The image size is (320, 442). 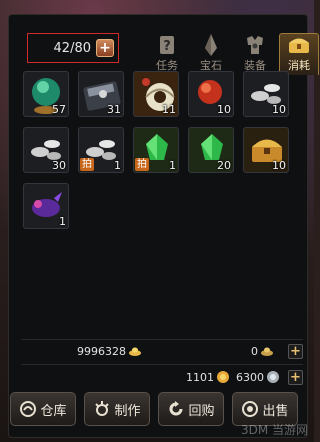 What do you see at coordinates (102, 409) in the screenshot?
I see `crafting-icon` at bounding box center [102, 409].